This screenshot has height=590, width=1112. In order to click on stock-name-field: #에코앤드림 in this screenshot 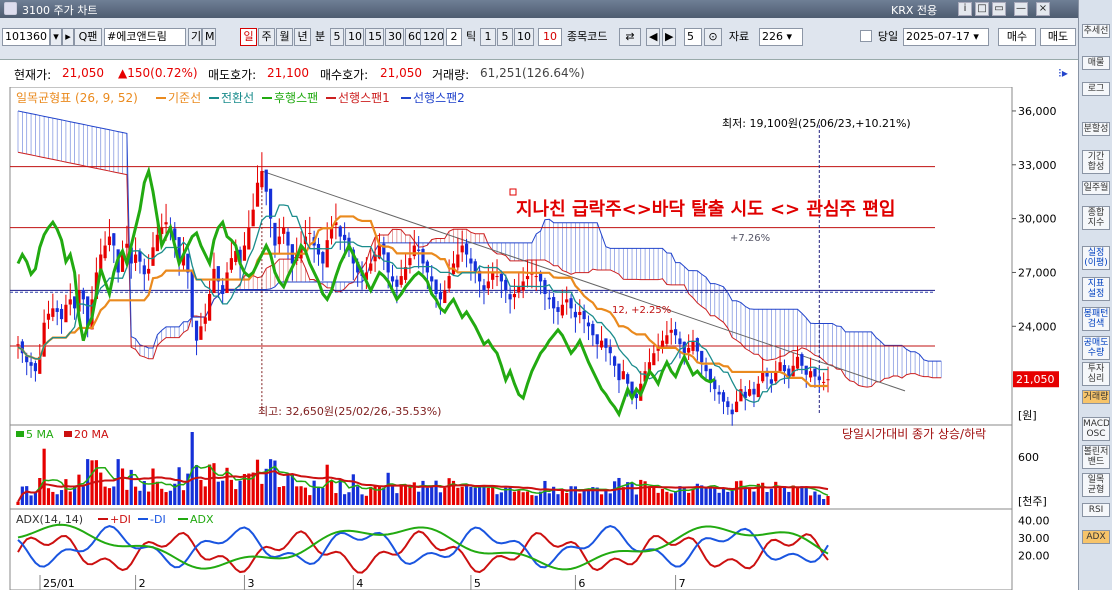, I will do `click(145, 37)`.